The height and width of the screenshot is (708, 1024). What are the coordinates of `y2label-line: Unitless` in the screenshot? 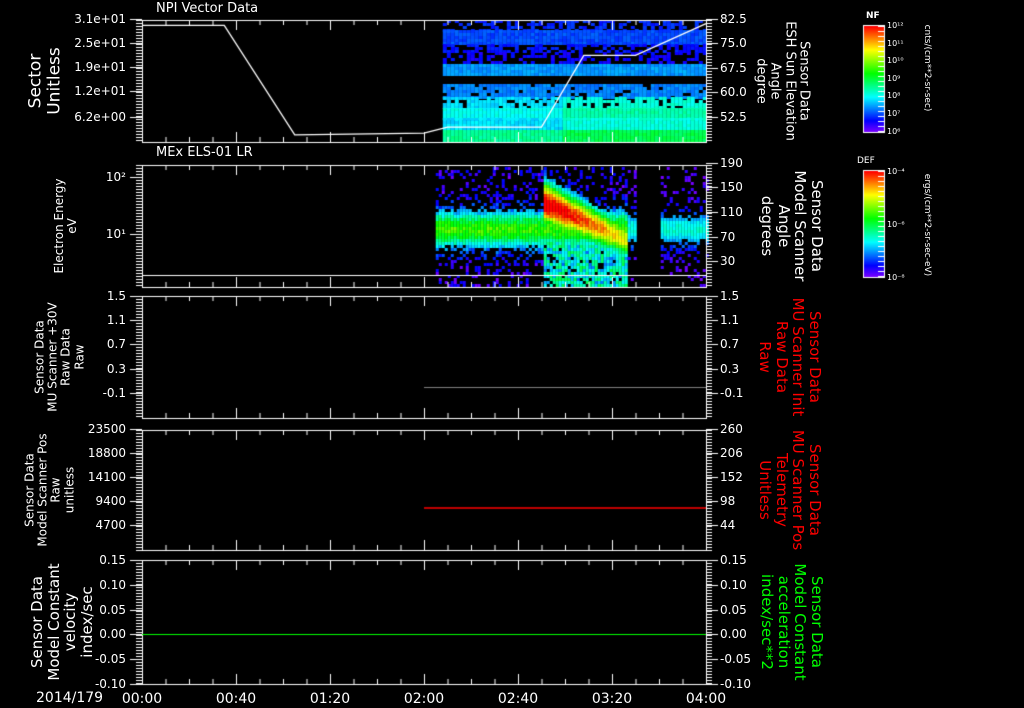 It's located at (765, 490).